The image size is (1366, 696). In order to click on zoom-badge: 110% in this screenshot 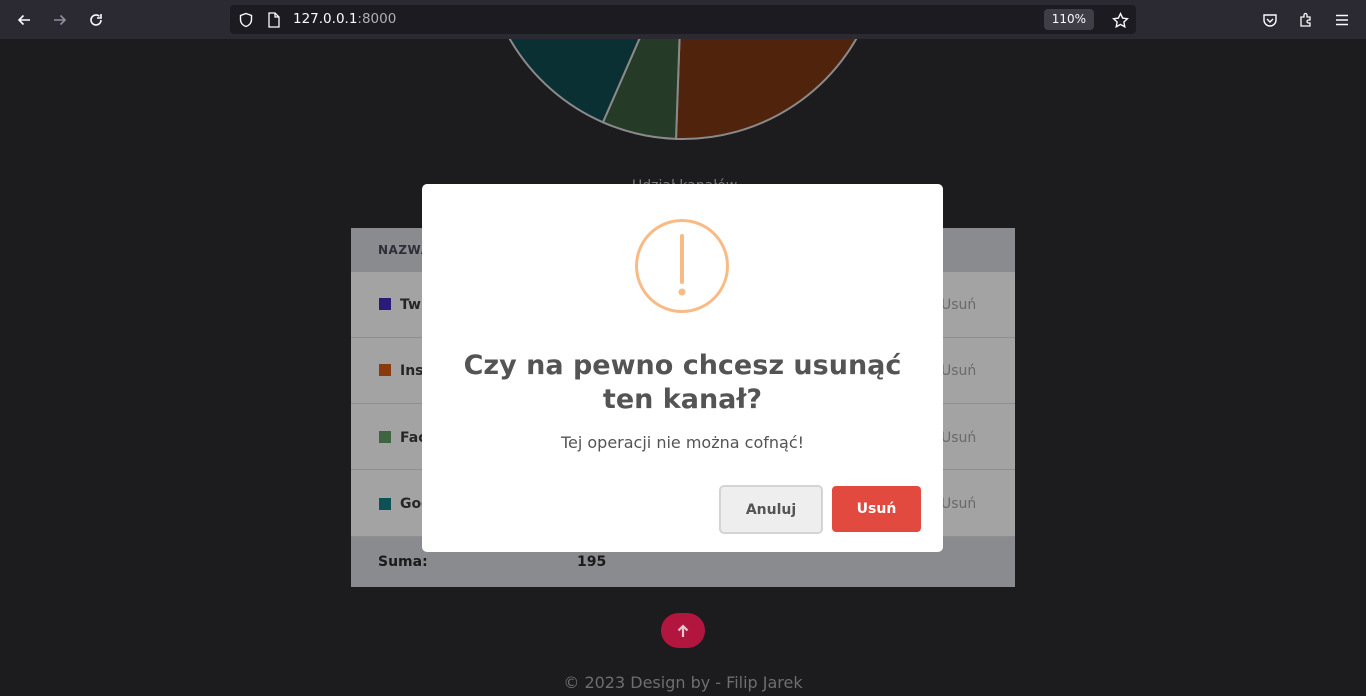, I will do `click(1068, 19)`.